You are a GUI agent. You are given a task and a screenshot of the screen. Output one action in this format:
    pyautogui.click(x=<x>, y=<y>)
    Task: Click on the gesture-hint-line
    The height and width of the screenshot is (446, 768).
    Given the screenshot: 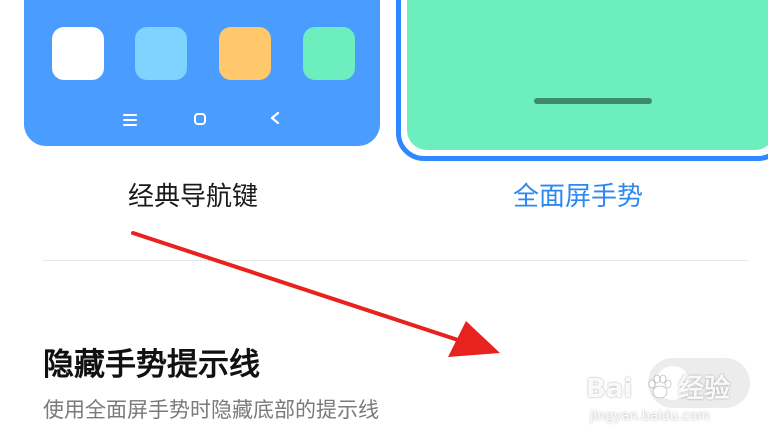 What is the action you would take?
    pyautogui.click(x=593, y=101)
    